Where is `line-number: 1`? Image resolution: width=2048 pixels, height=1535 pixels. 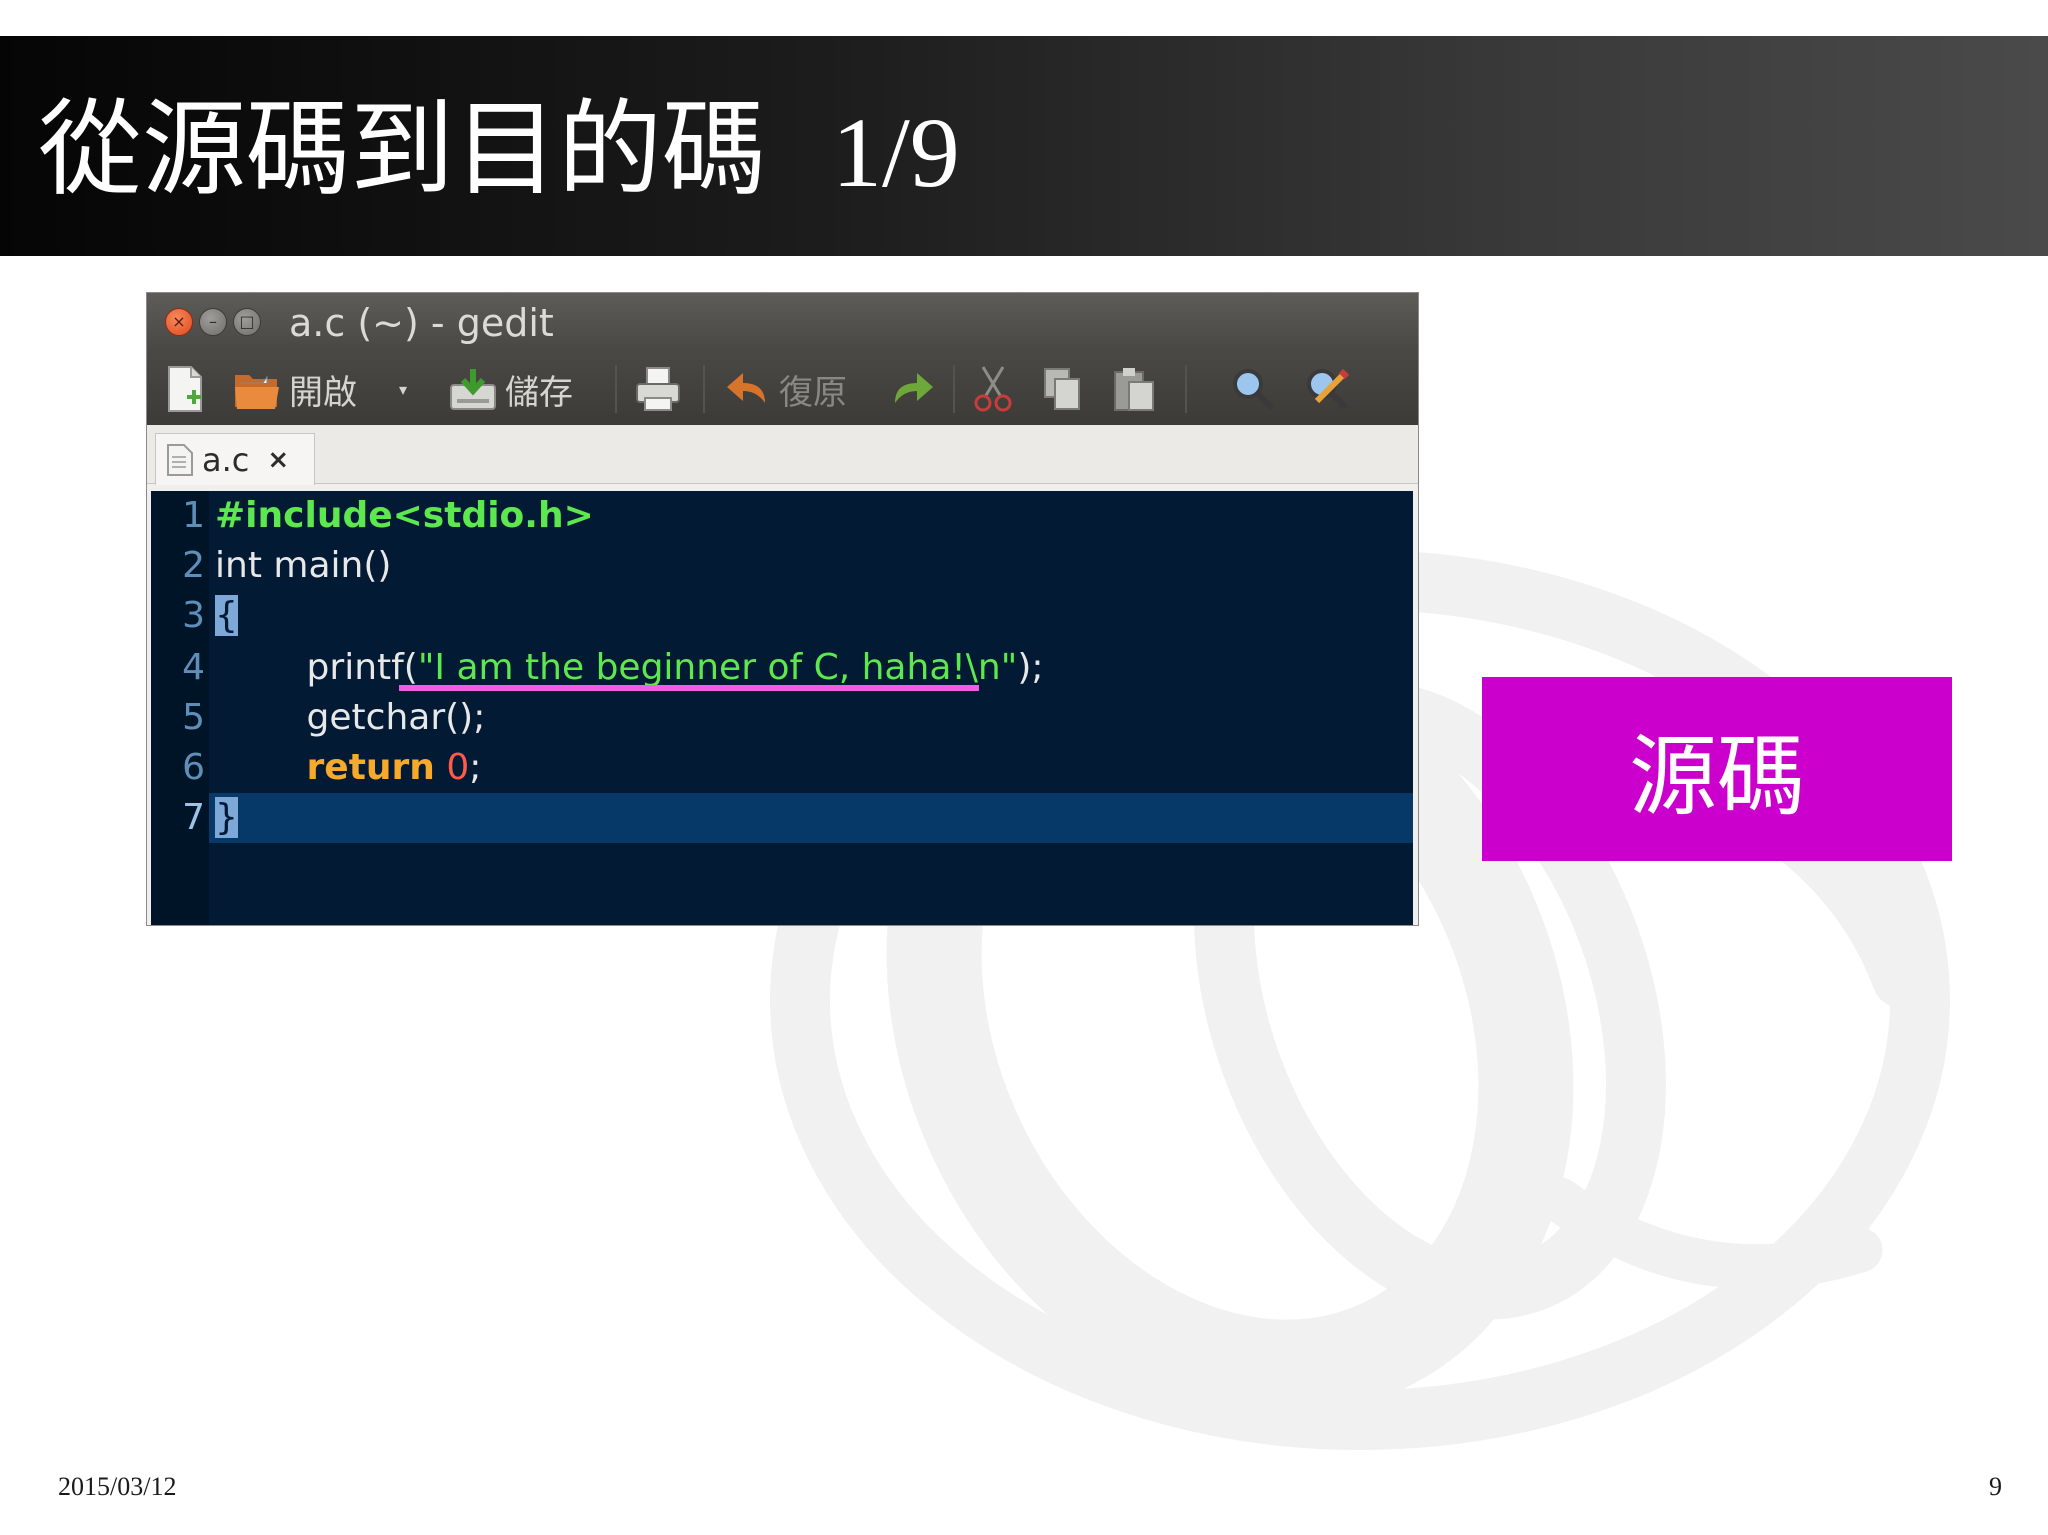
line-number: 1 is located at coordinates (193, 515).